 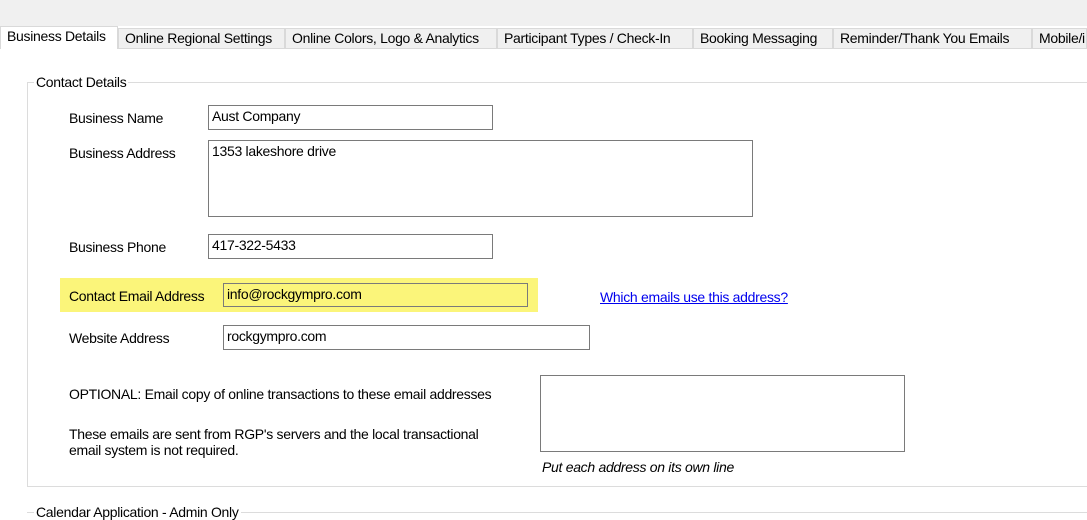 I want to click on tab-reminder-thank-you-emails: Reminder/Thank You Emails, so click(x=932, y=38).